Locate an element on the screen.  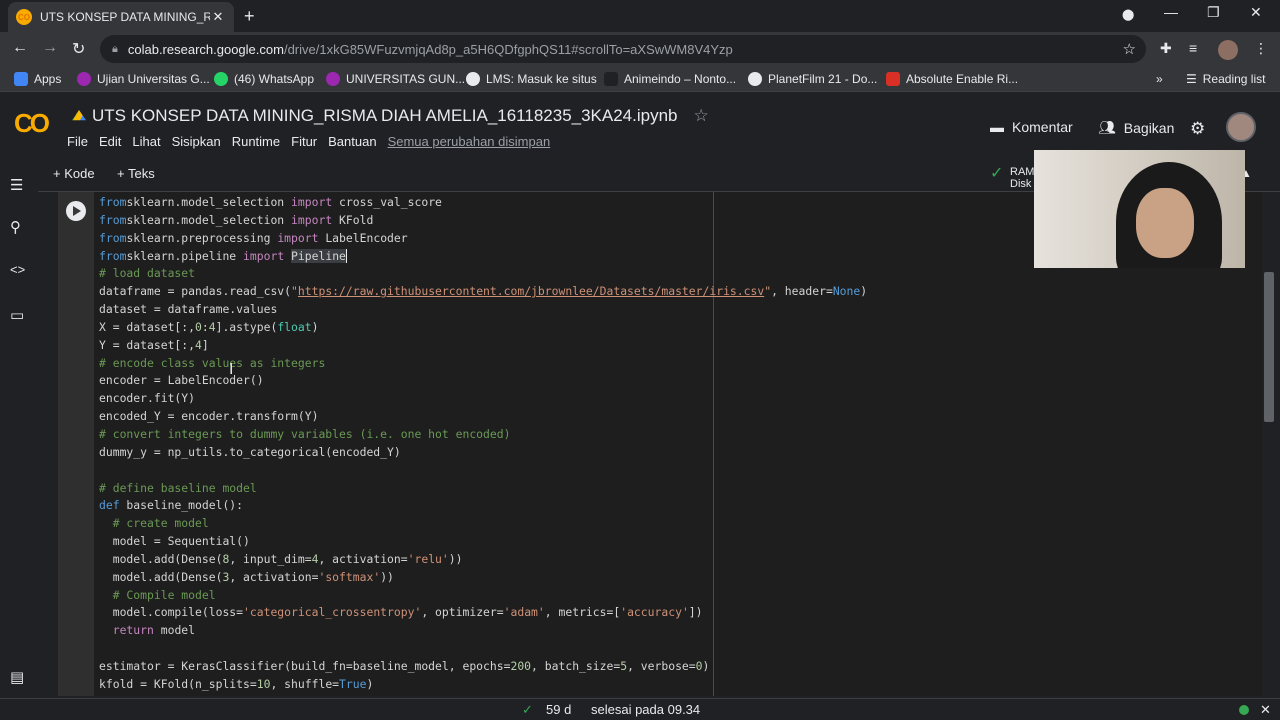
code-line: # define baseline model is located at coordinates (483, 489).